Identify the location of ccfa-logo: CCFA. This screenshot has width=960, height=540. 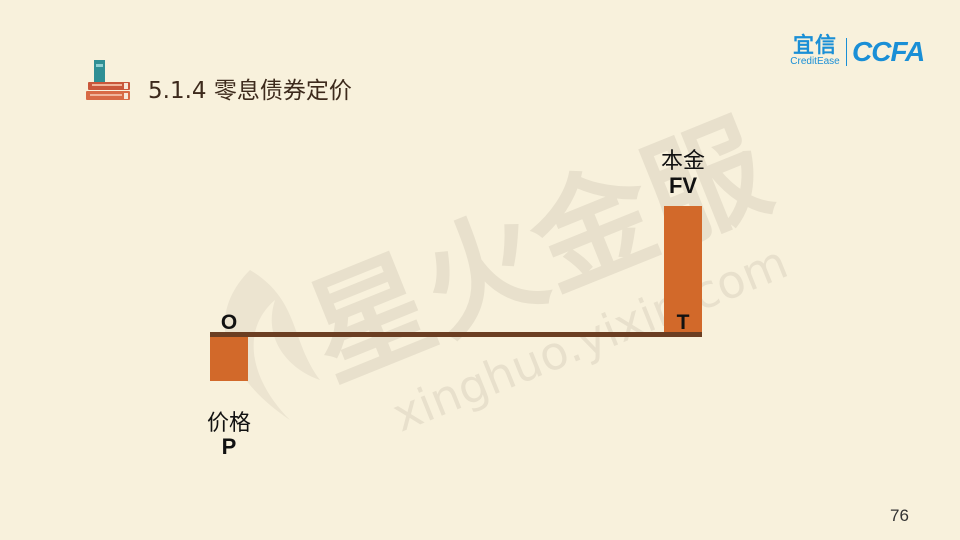
(888, 51).